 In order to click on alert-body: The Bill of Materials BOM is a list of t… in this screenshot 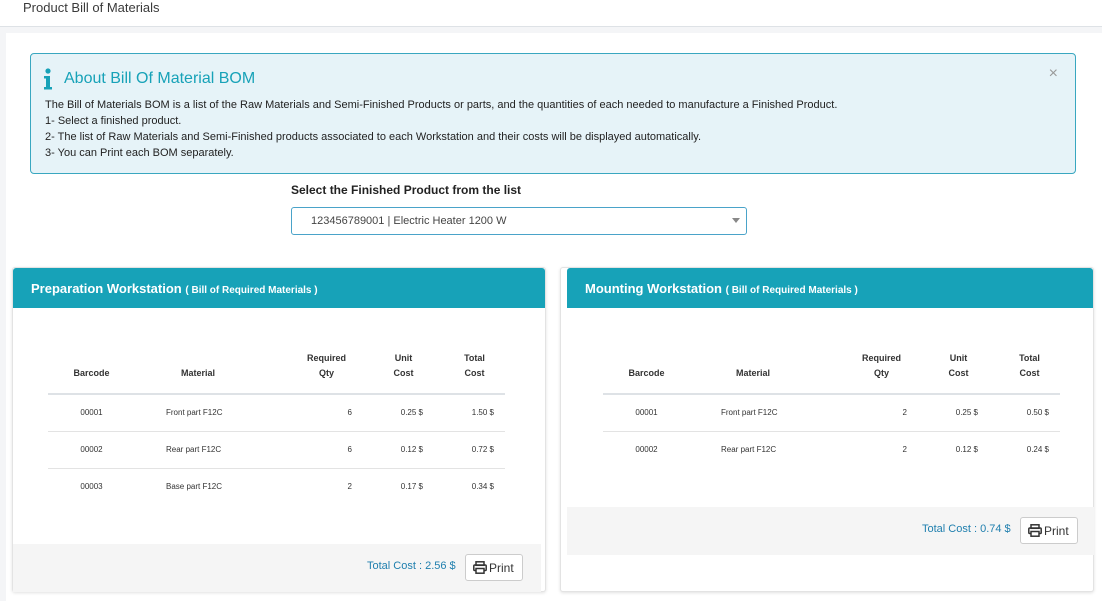, I will do `click(441, 129)`.